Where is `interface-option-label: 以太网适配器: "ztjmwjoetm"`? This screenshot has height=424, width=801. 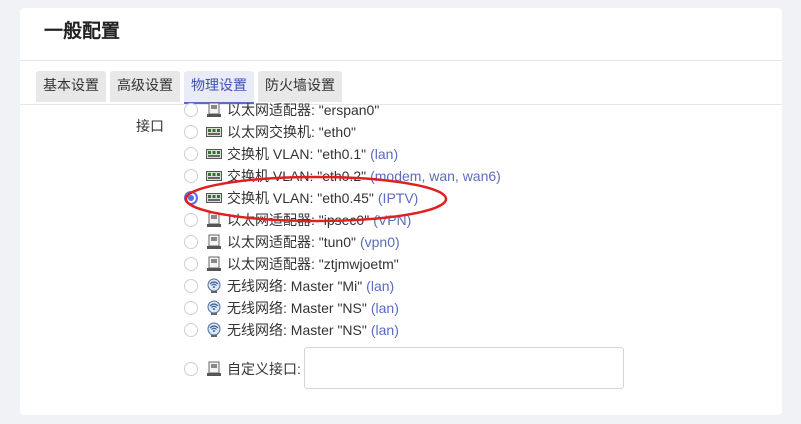 interface-option-label: 以太网适配器: "ztjmwjoetm" is located at coordinates (313, 264).